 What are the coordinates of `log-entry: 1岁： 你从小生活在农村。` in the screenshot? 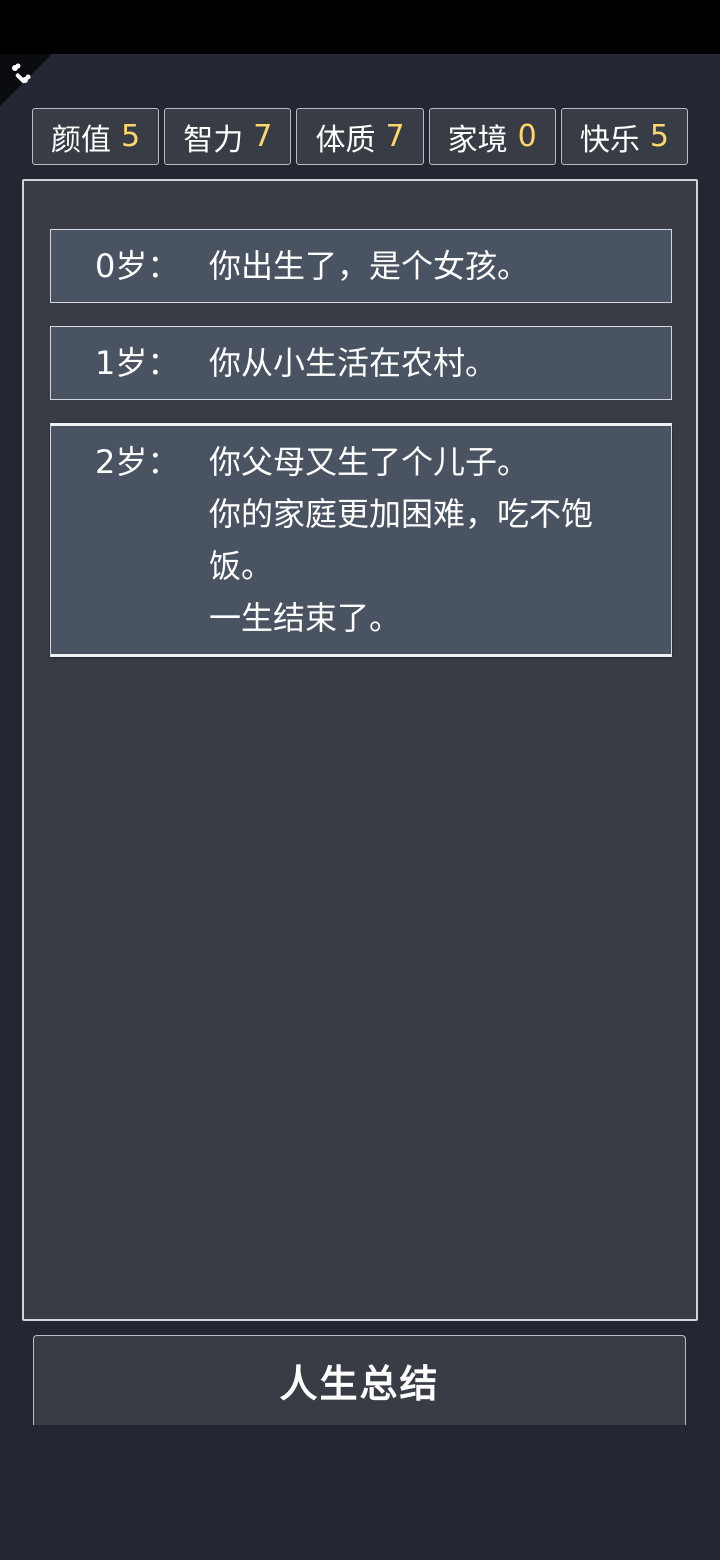 It's located at (361, 363).